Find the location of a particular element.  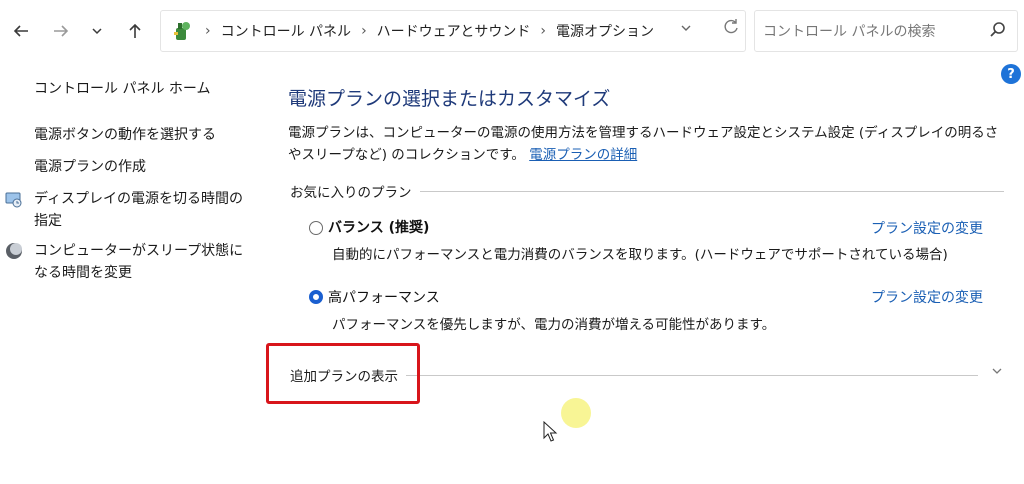

favorite-plans-header: お気に入りのプラン is located at coordinates (647, 191).